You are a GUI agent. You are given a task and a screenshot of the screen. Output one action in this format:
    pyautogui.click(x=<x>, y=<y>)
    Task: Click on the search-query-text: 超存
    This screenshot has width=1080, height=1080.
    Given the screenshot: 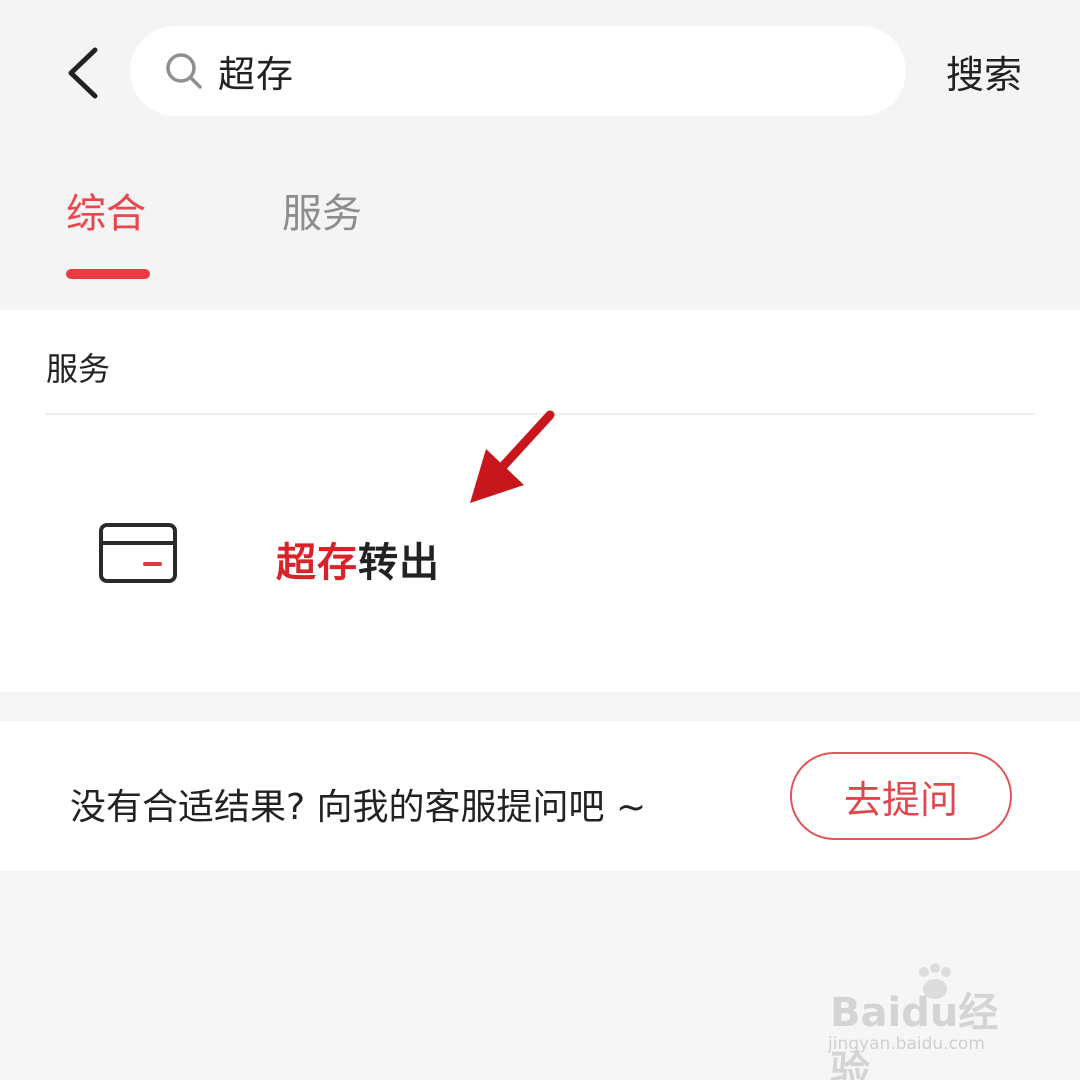 What is the action you would take?
    pyautogui.click(x=256, y=71)
    